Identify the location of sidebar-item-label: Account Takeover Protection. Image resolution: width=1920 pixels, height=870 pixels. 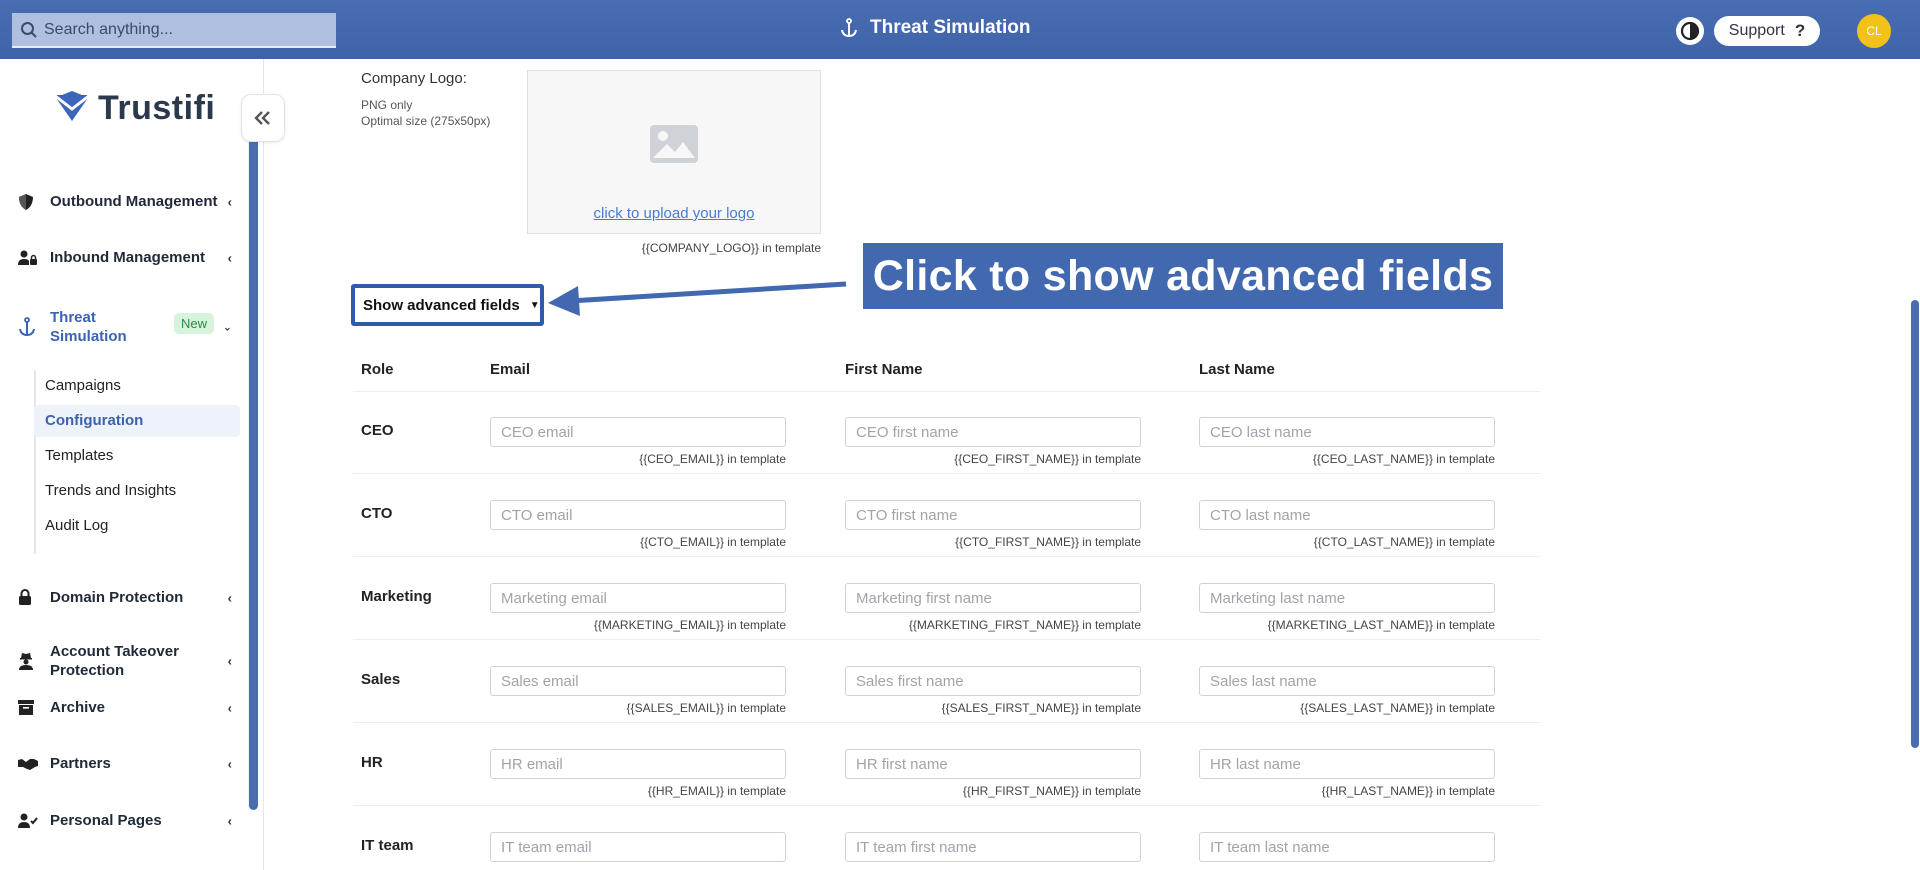
(114, 661).